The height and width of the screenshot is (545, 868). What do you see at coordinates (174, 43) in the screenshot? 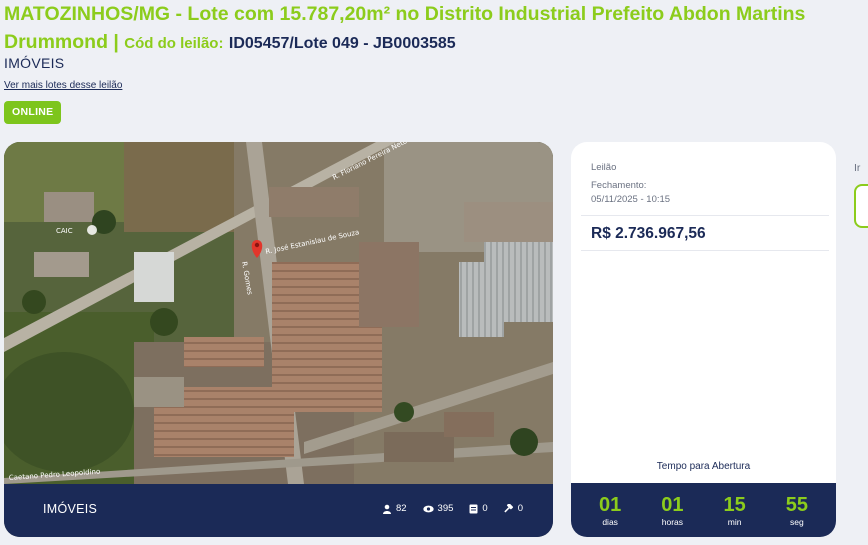
I see `auction-code-label: Cód do leilão:` at bounding box center [174, 43].